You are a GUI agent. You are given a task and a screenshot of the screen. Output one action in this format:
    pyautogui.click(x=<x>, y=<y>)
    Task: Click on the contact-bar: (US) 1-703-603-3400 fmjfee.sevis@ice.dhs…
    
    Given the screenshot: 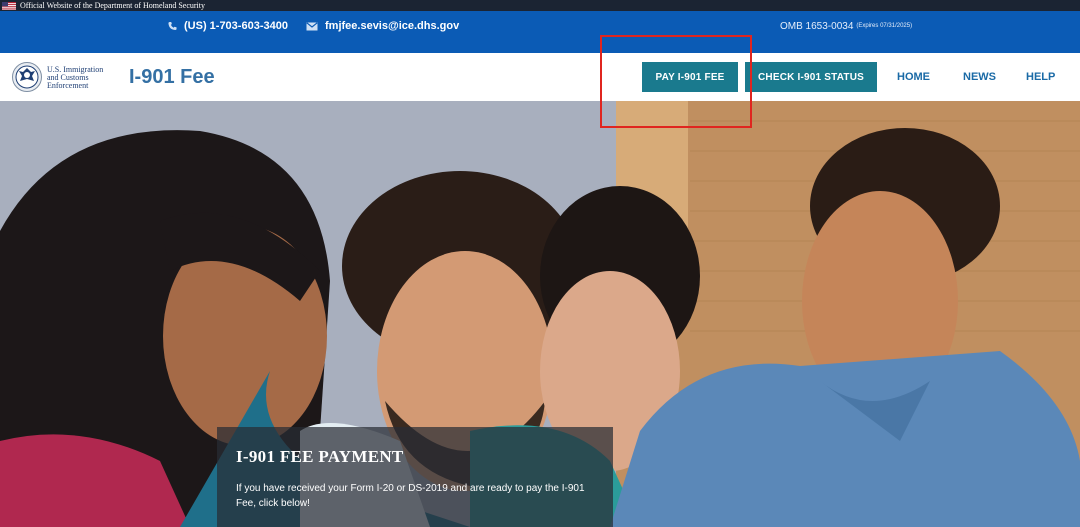 What is the action you would take?
    pyautogui.click(x=540, y=32)
    